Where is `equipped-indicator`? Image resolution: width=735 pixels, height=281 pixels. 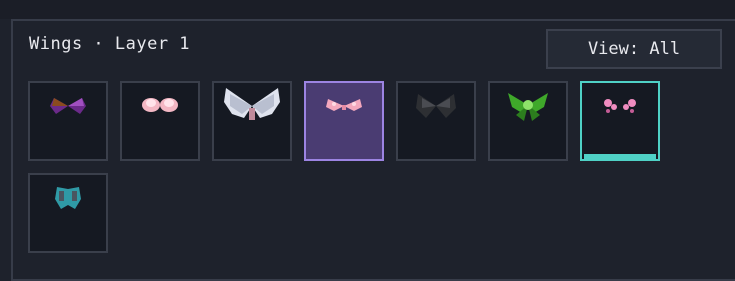 equipped-indicator is located at coordinates (620, 156).